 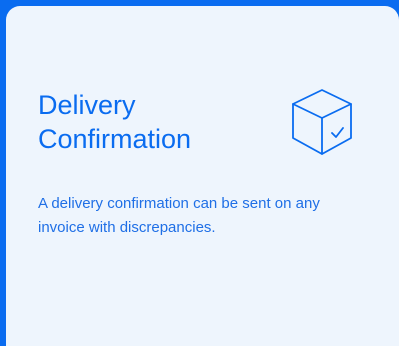 What do you see at coordinates (87, 105) in the screenshot?
I see `card-title-line-1: Delivery` at bounding box center [87, 105].